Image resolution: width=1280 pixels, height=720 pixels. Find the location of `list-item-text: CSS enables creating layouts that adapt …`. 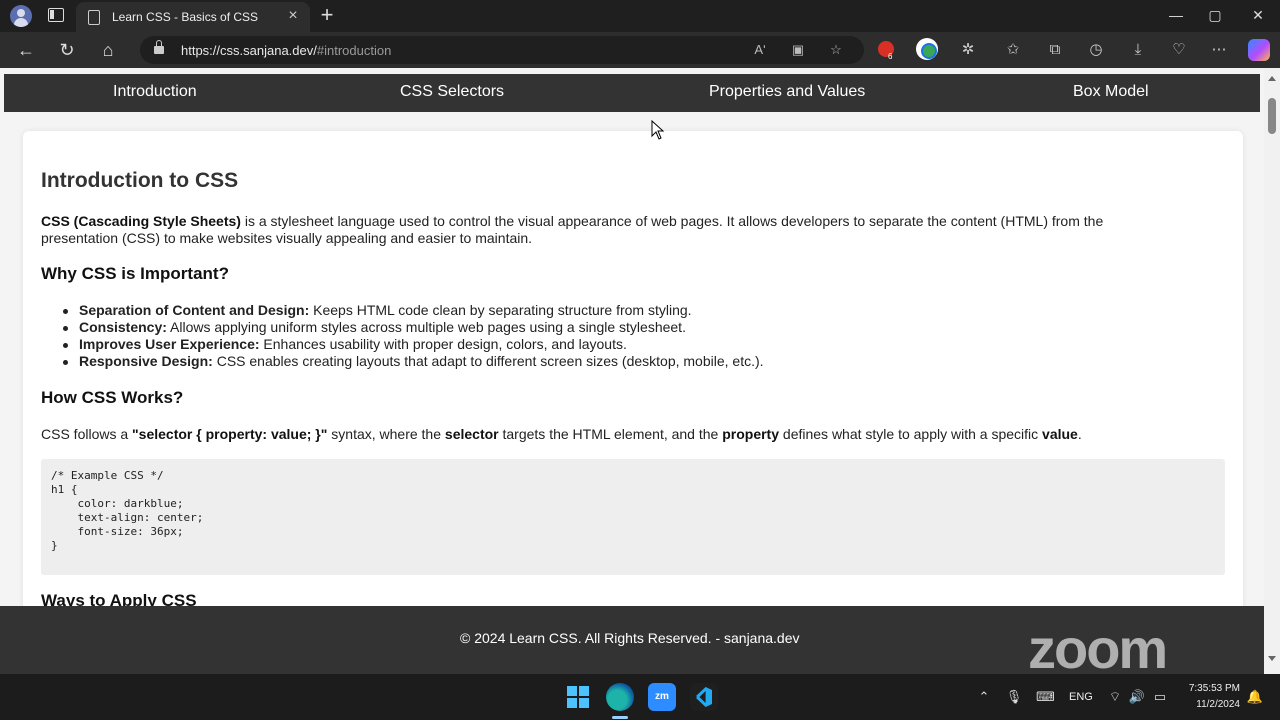

list-item-text: CSS enables creating layouts that adapt … is located at coordinates (488, 361).